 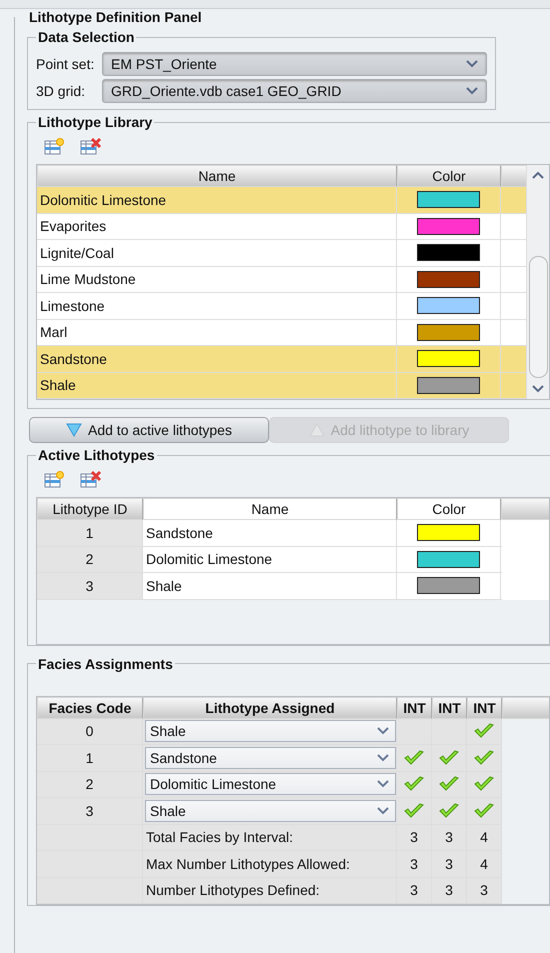 I want to click on summary-label: Total Facies by Interval:, so click(x=270, y=837).